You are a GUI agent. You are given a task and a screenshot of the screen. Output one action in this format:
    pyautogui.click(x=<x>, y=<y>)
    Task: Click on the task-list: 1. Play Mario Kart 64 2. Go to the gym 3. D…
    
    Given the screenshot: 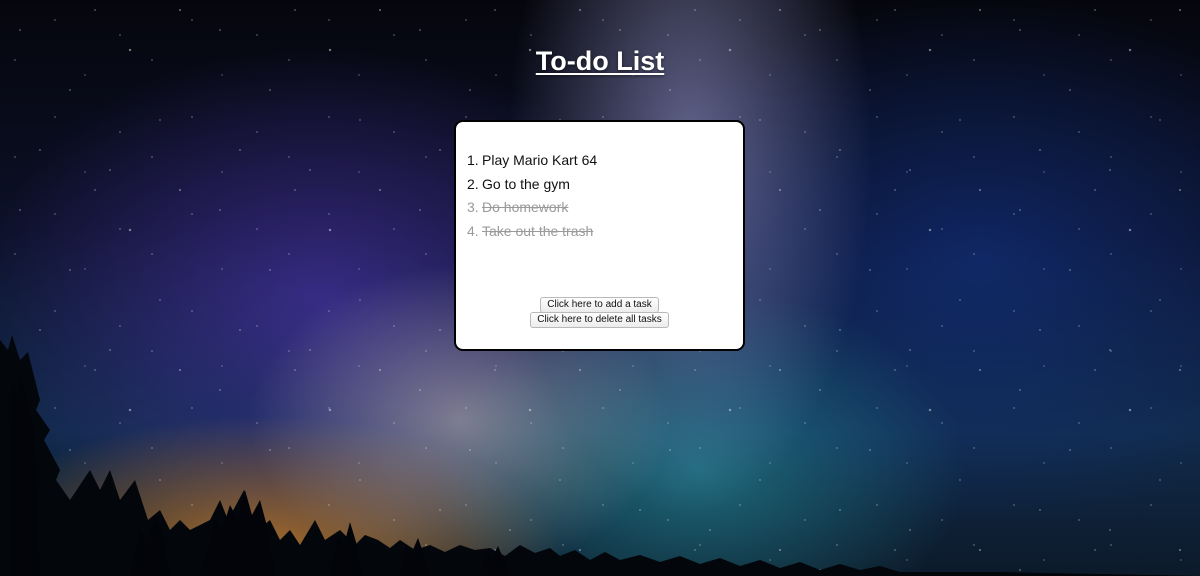 What is the action you would take?
    pyautogui.click(x=532, y=196)
    